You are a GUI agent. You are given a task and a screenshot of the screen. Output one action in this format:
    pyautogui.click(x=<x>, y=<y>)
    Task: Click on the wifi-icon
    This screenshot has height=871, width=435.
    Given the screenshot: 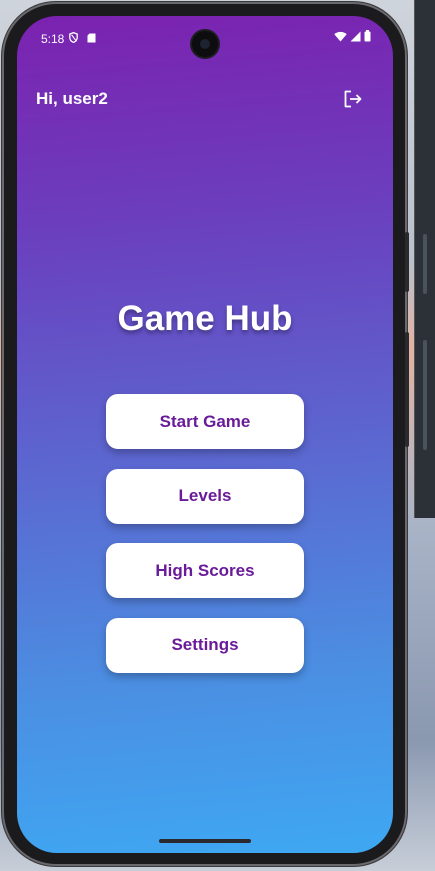 What is the action you would take?
    pyautogui.click(x=340, y=36)
    